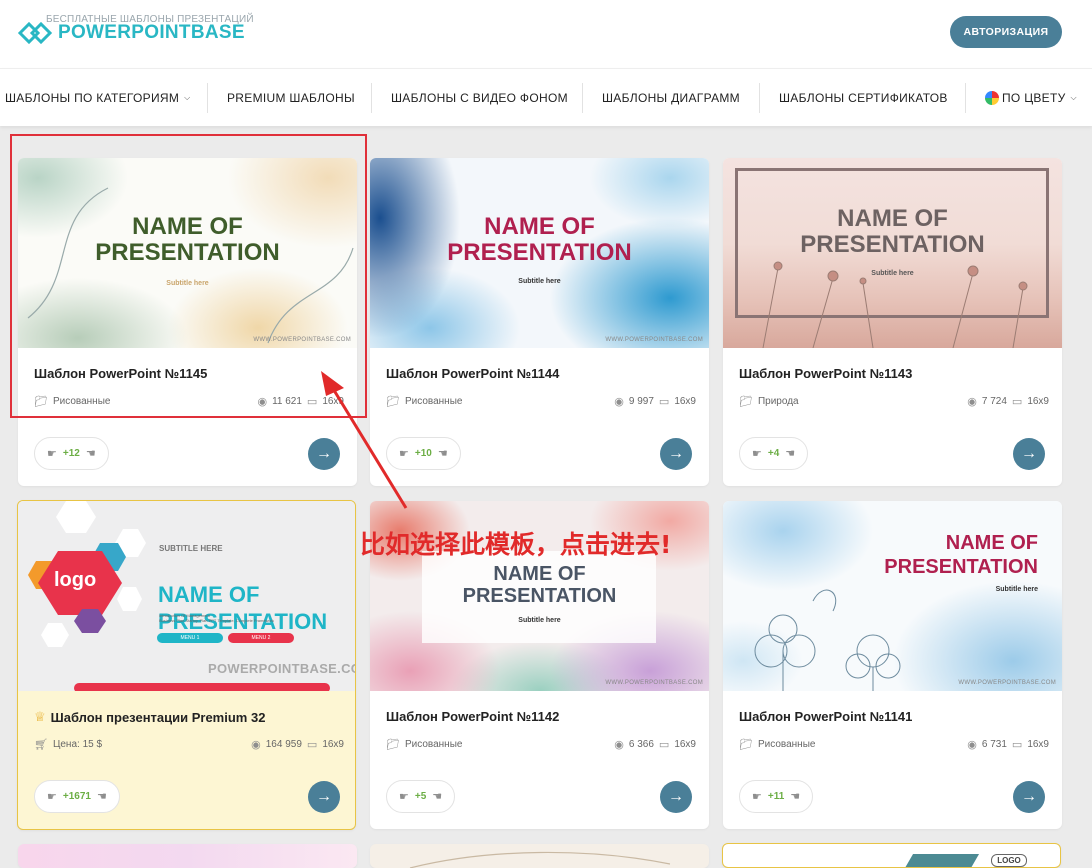  Describe the element at coordinates (863, 98) in the screenshot. I see `nav-item-certificates: ШАБЛОНЫ СЕРТИФИКАТОВ` at that location.